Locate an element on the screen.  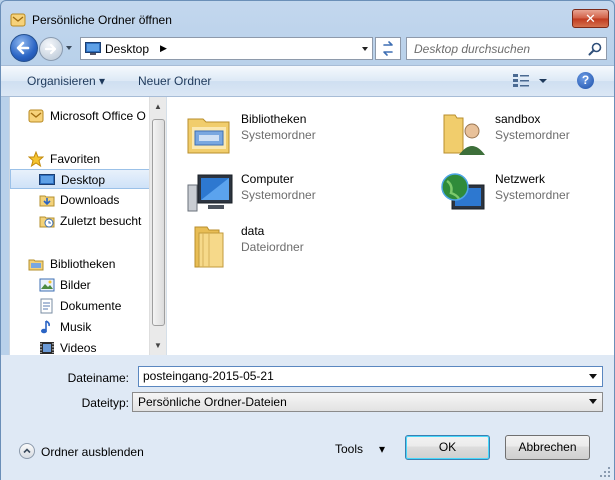
filetype-dropdown-icon is located at coordinates (593, 402).